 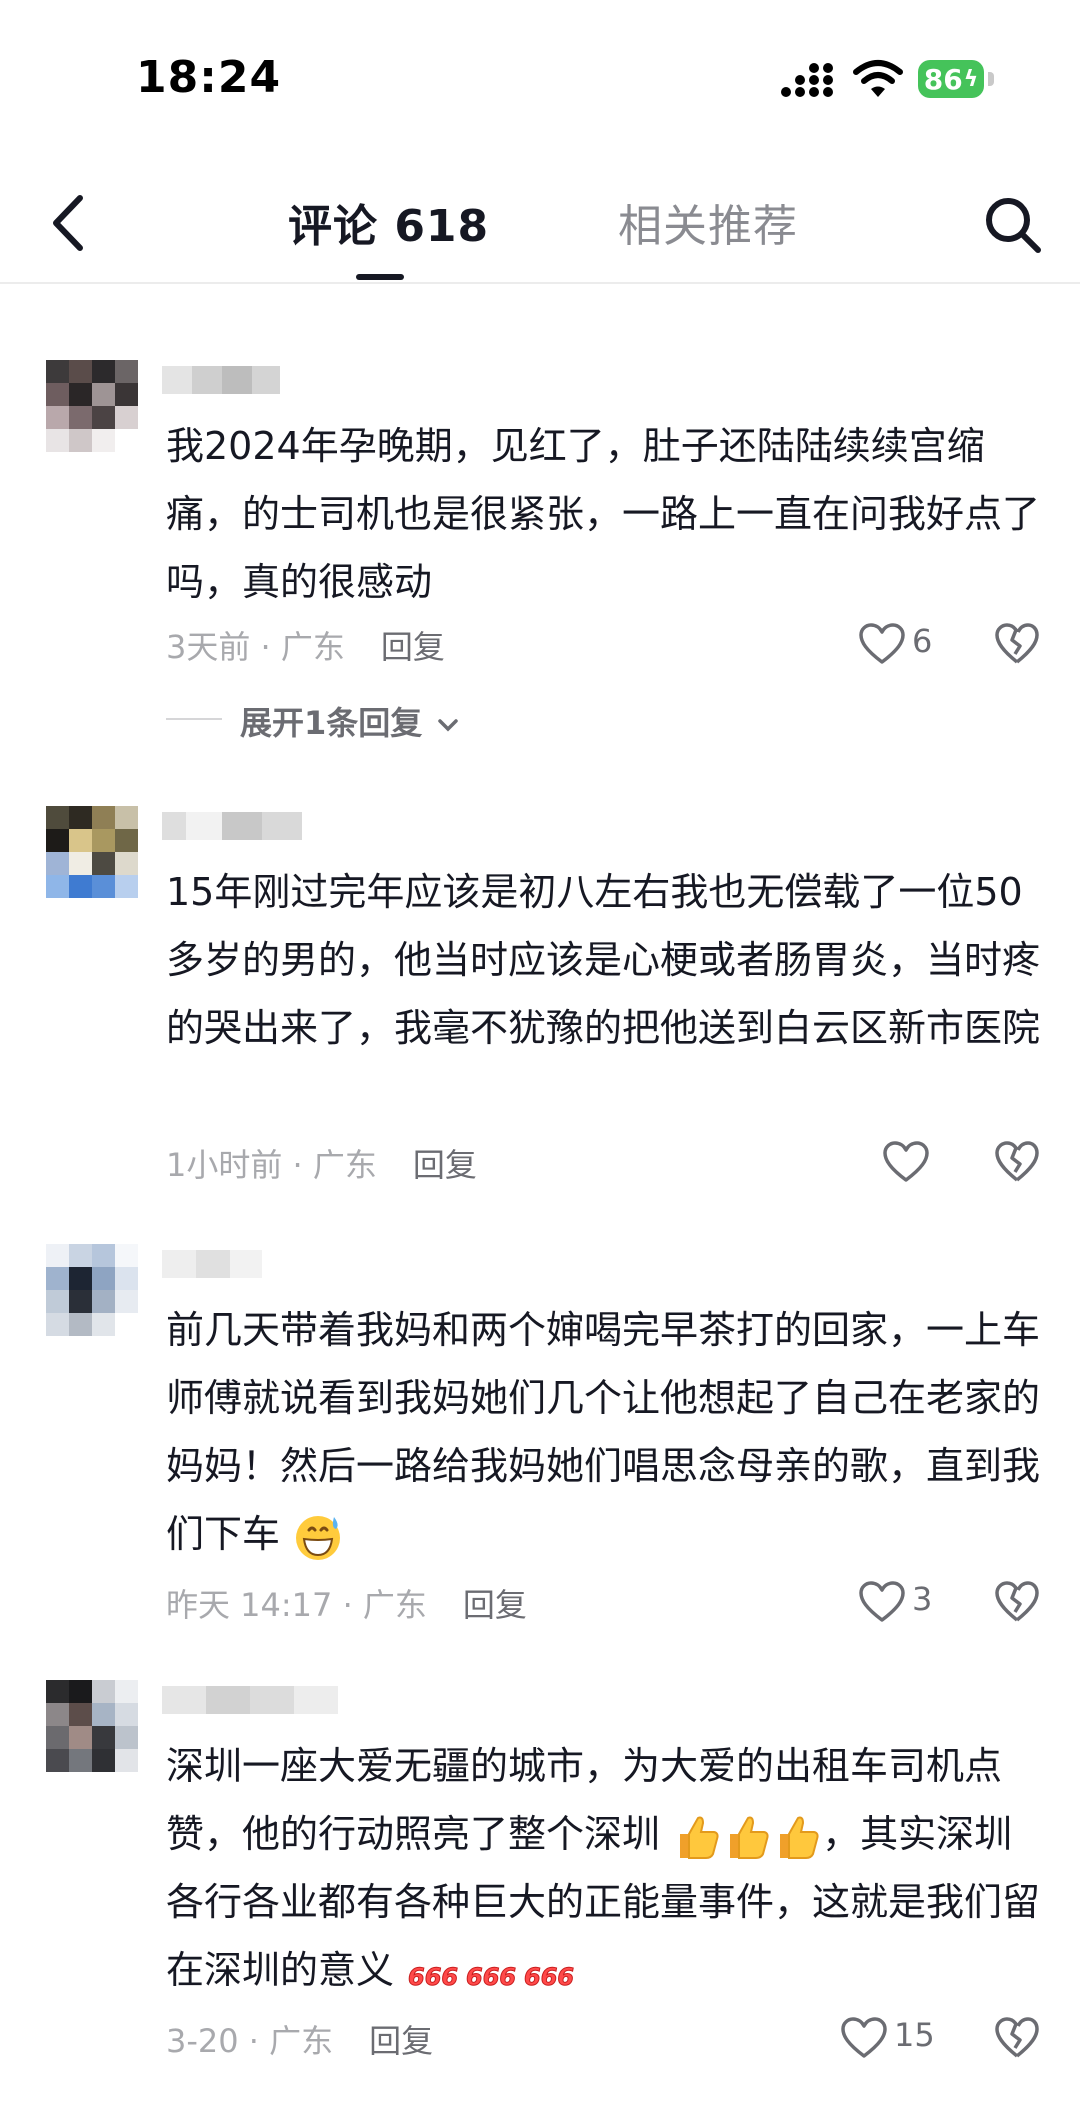 I want to click on expand-replies-button: 展开1条回复, so click(x=349, y=721).